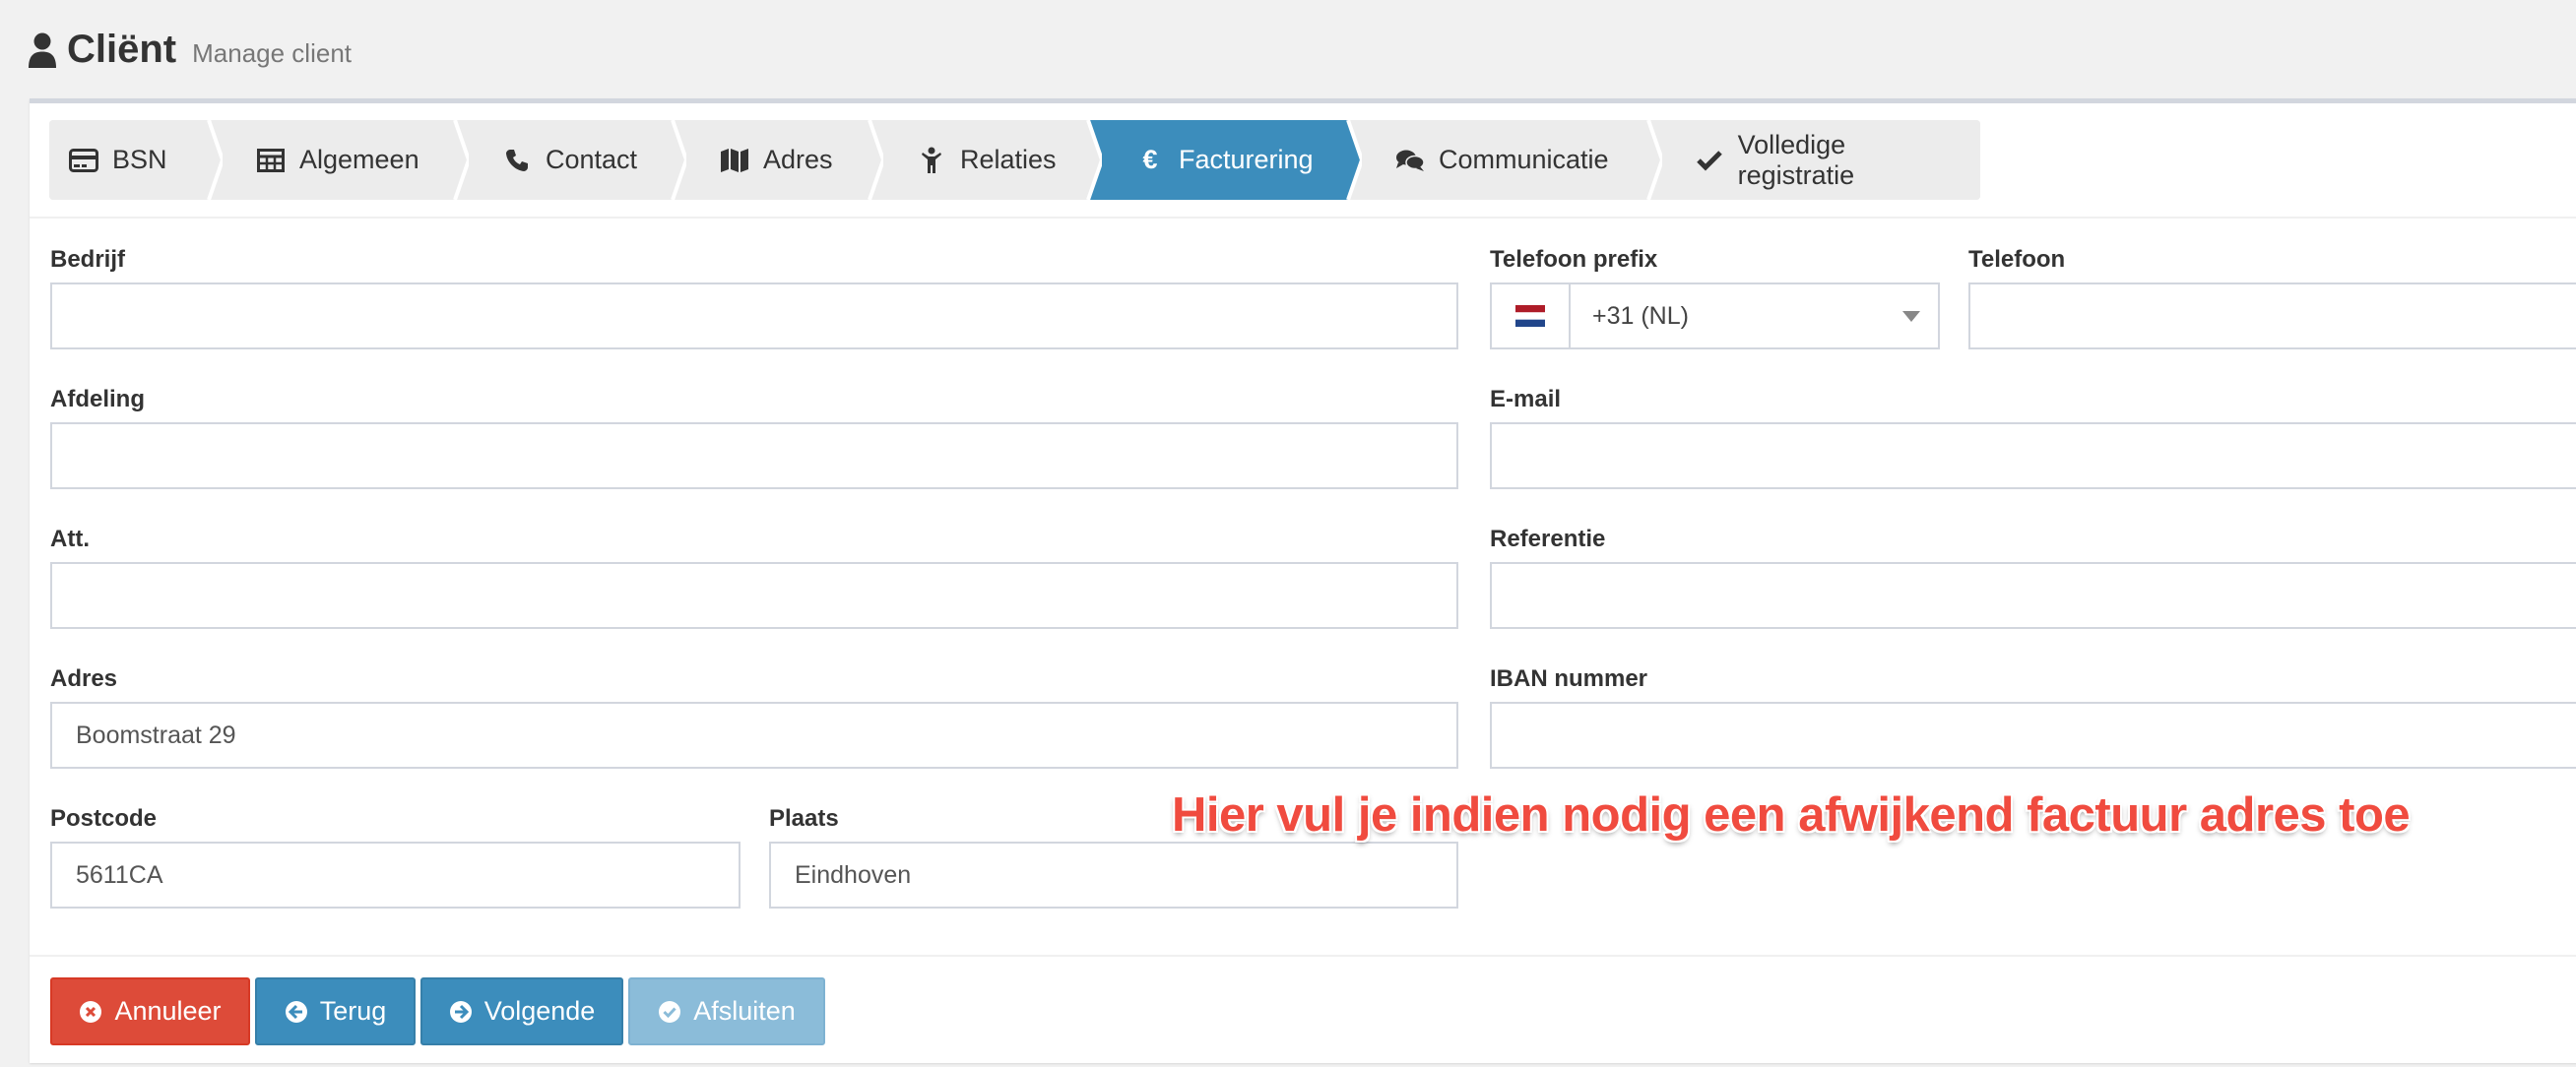  I want to click on nl-flag-icon, so click(1531, 315).